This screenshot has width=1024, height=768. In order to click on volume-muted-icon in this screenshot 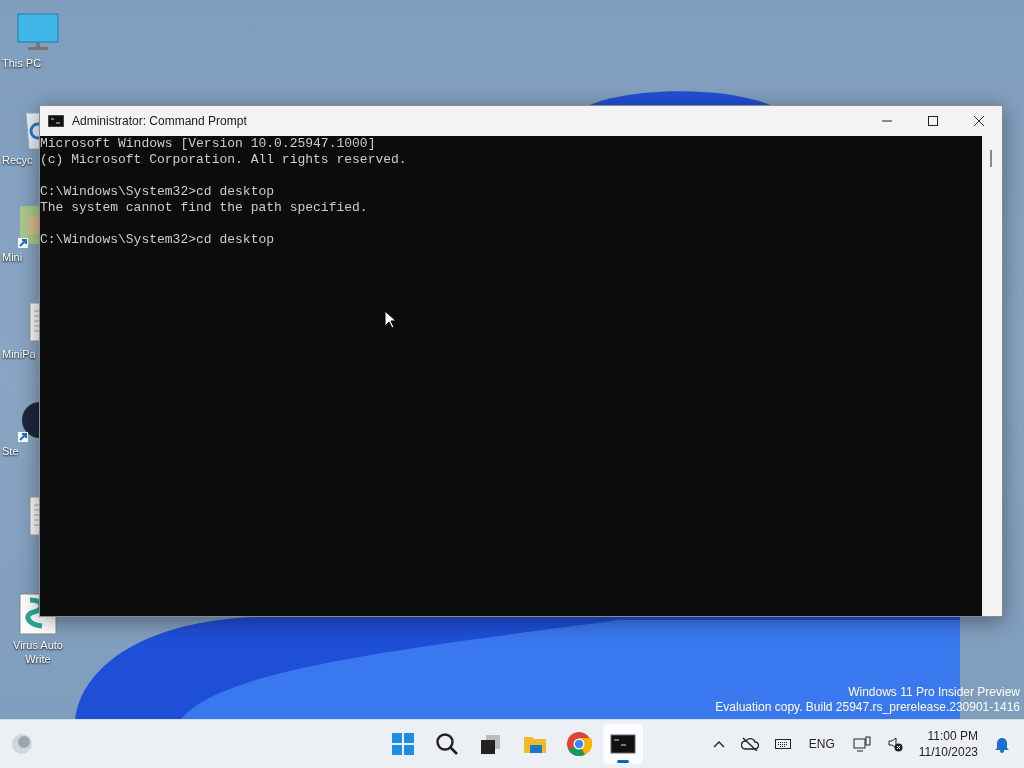, I will do `click(894, 744)`.